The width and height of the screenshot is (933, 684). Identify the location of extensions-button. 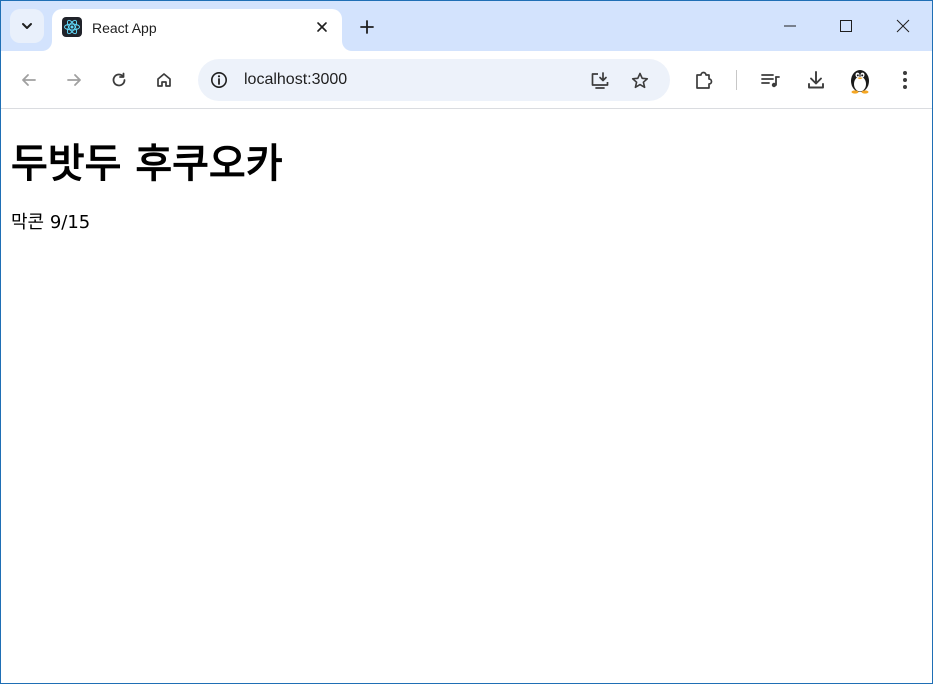
(704, 80).